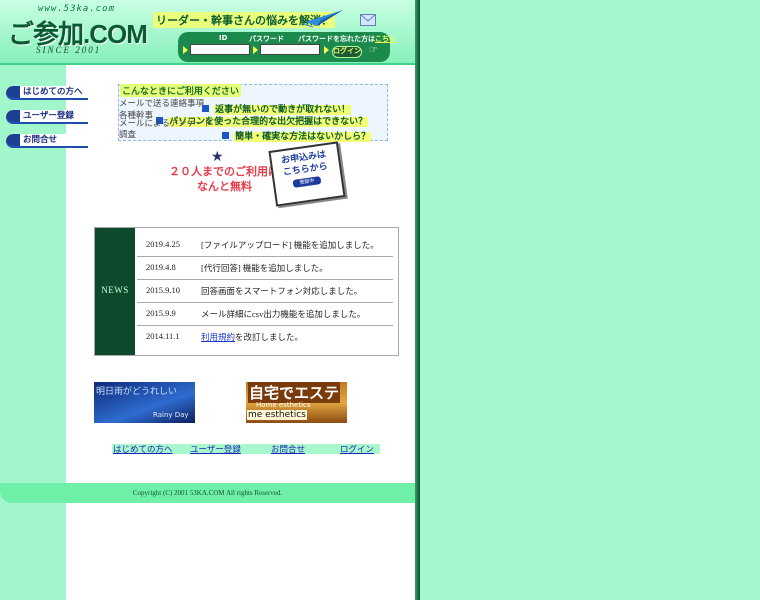 The width and height of the screenshot is (760, 600). What do you see at coordinates (185, 50) in the screenshot?
I see `id-arrow-icon` at bounding box center [185, 50].